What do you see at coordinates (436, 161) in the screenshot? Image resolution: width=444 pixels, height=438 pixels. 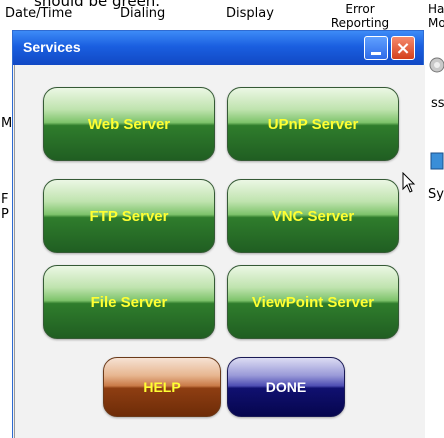 I see `cpl-icon-right-system` at bounding box center [436, 161].